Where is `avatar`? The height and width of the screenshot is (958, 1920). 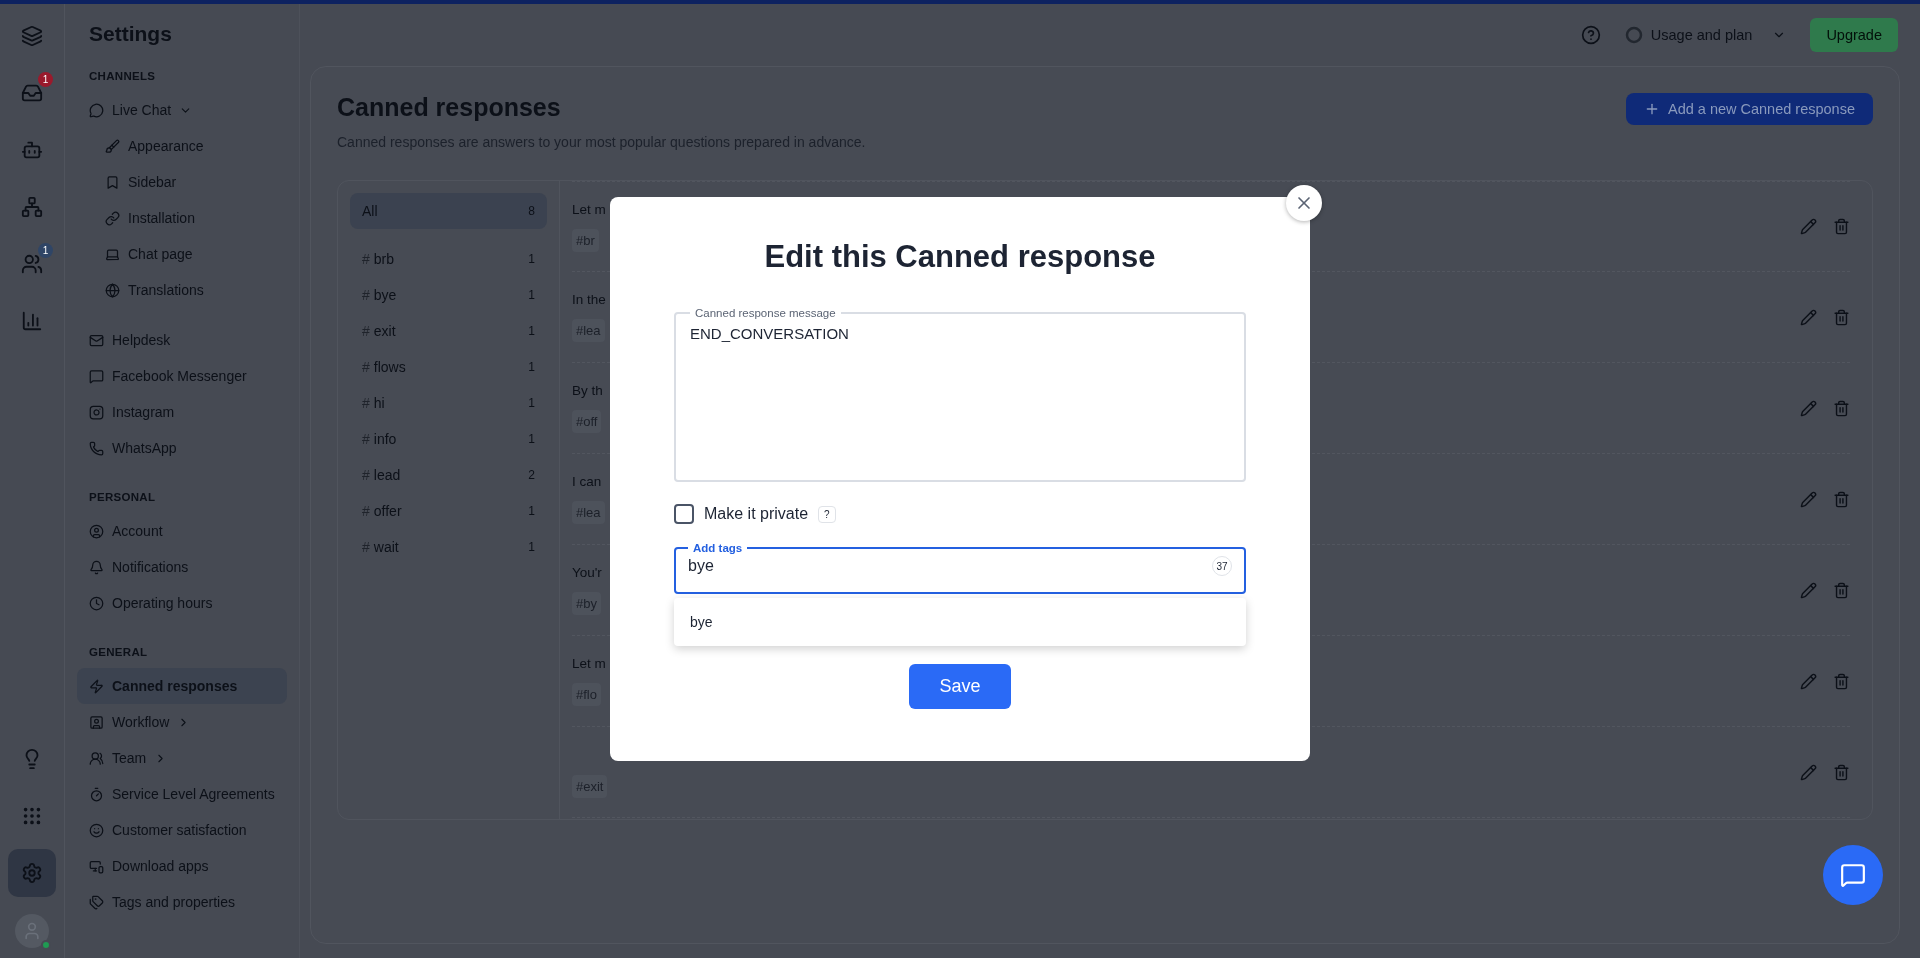
avatar is located at coordinates (32, 931).